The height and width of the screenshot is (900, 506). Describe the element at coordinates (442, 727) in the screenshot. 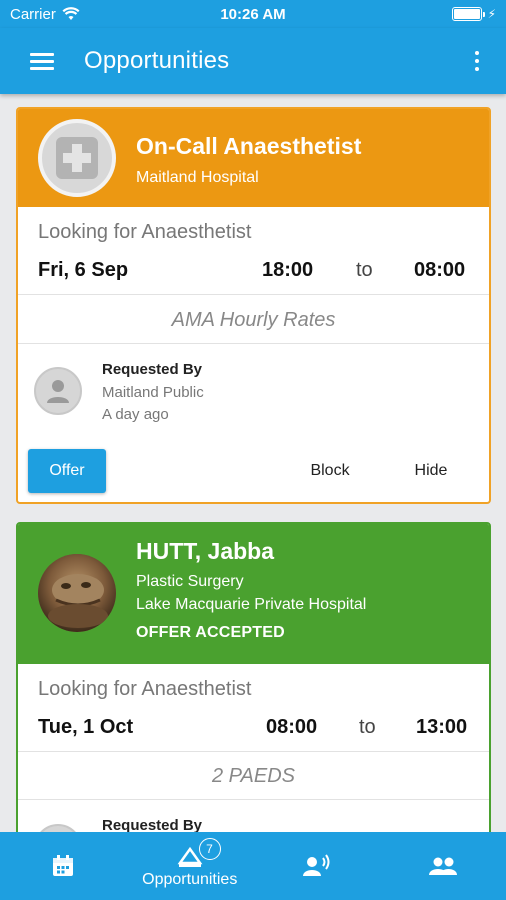

I see `shift-end-time: 13:00` at that location.